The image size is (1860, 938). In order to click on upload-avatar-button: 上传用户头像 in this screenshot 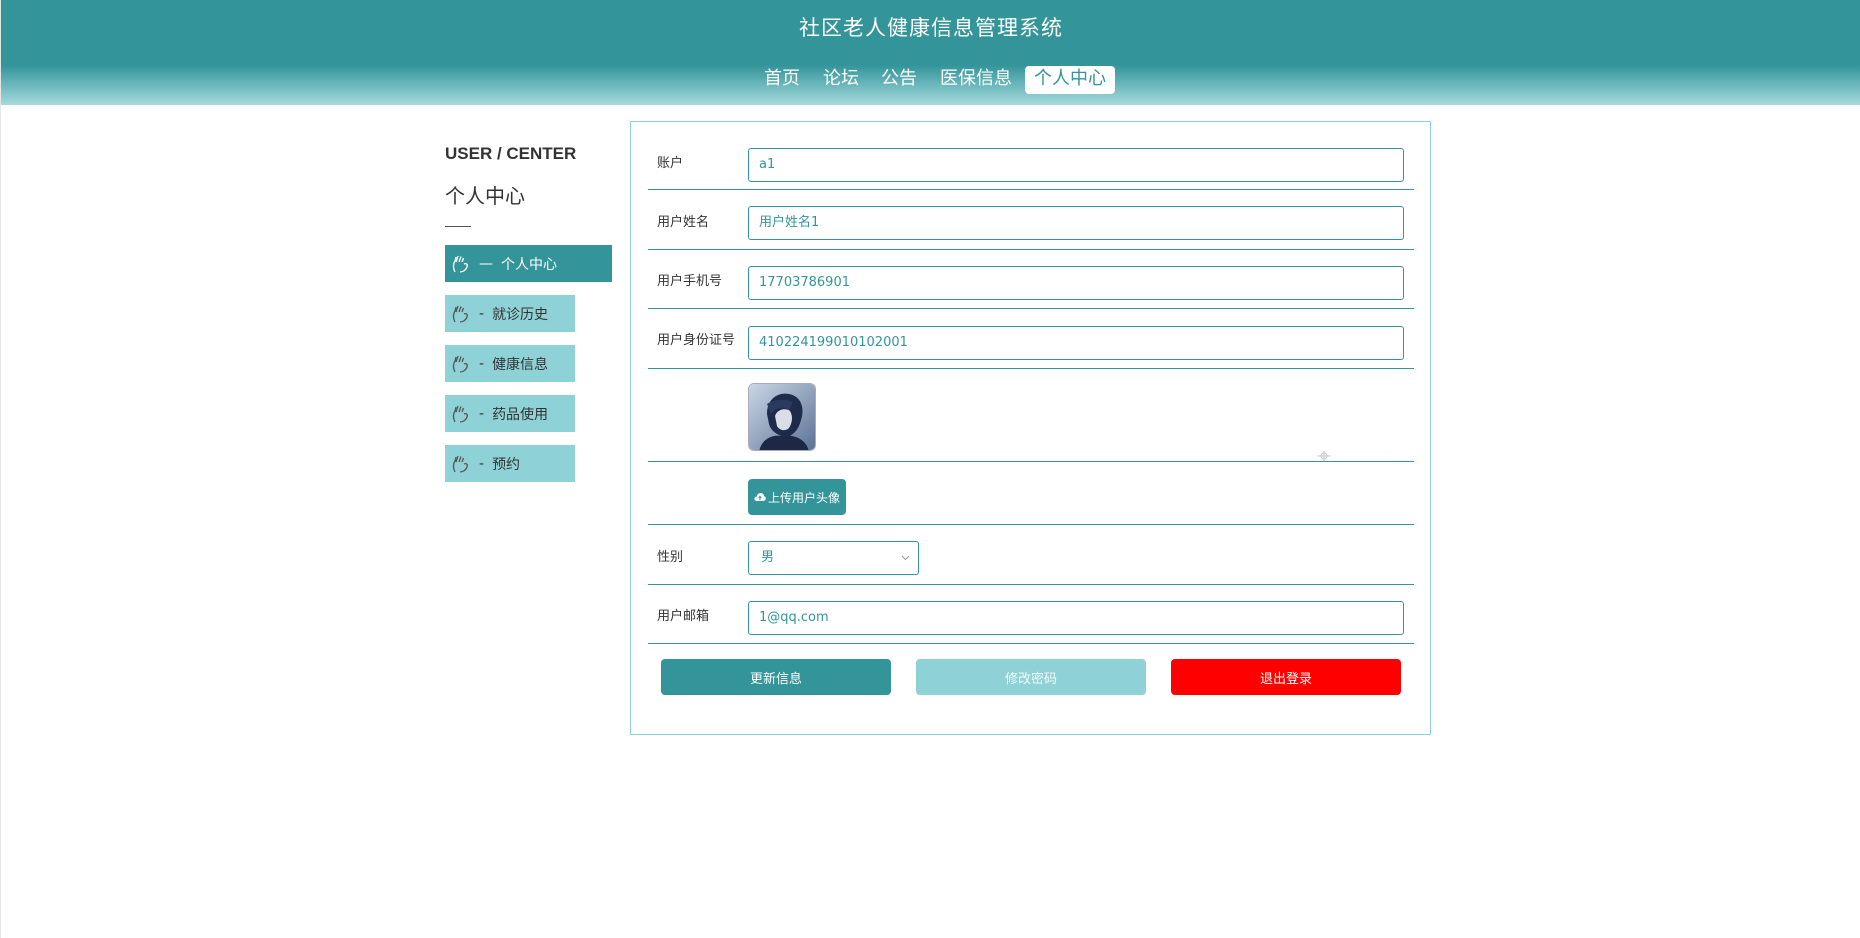, I will do `click(797, 497)`.